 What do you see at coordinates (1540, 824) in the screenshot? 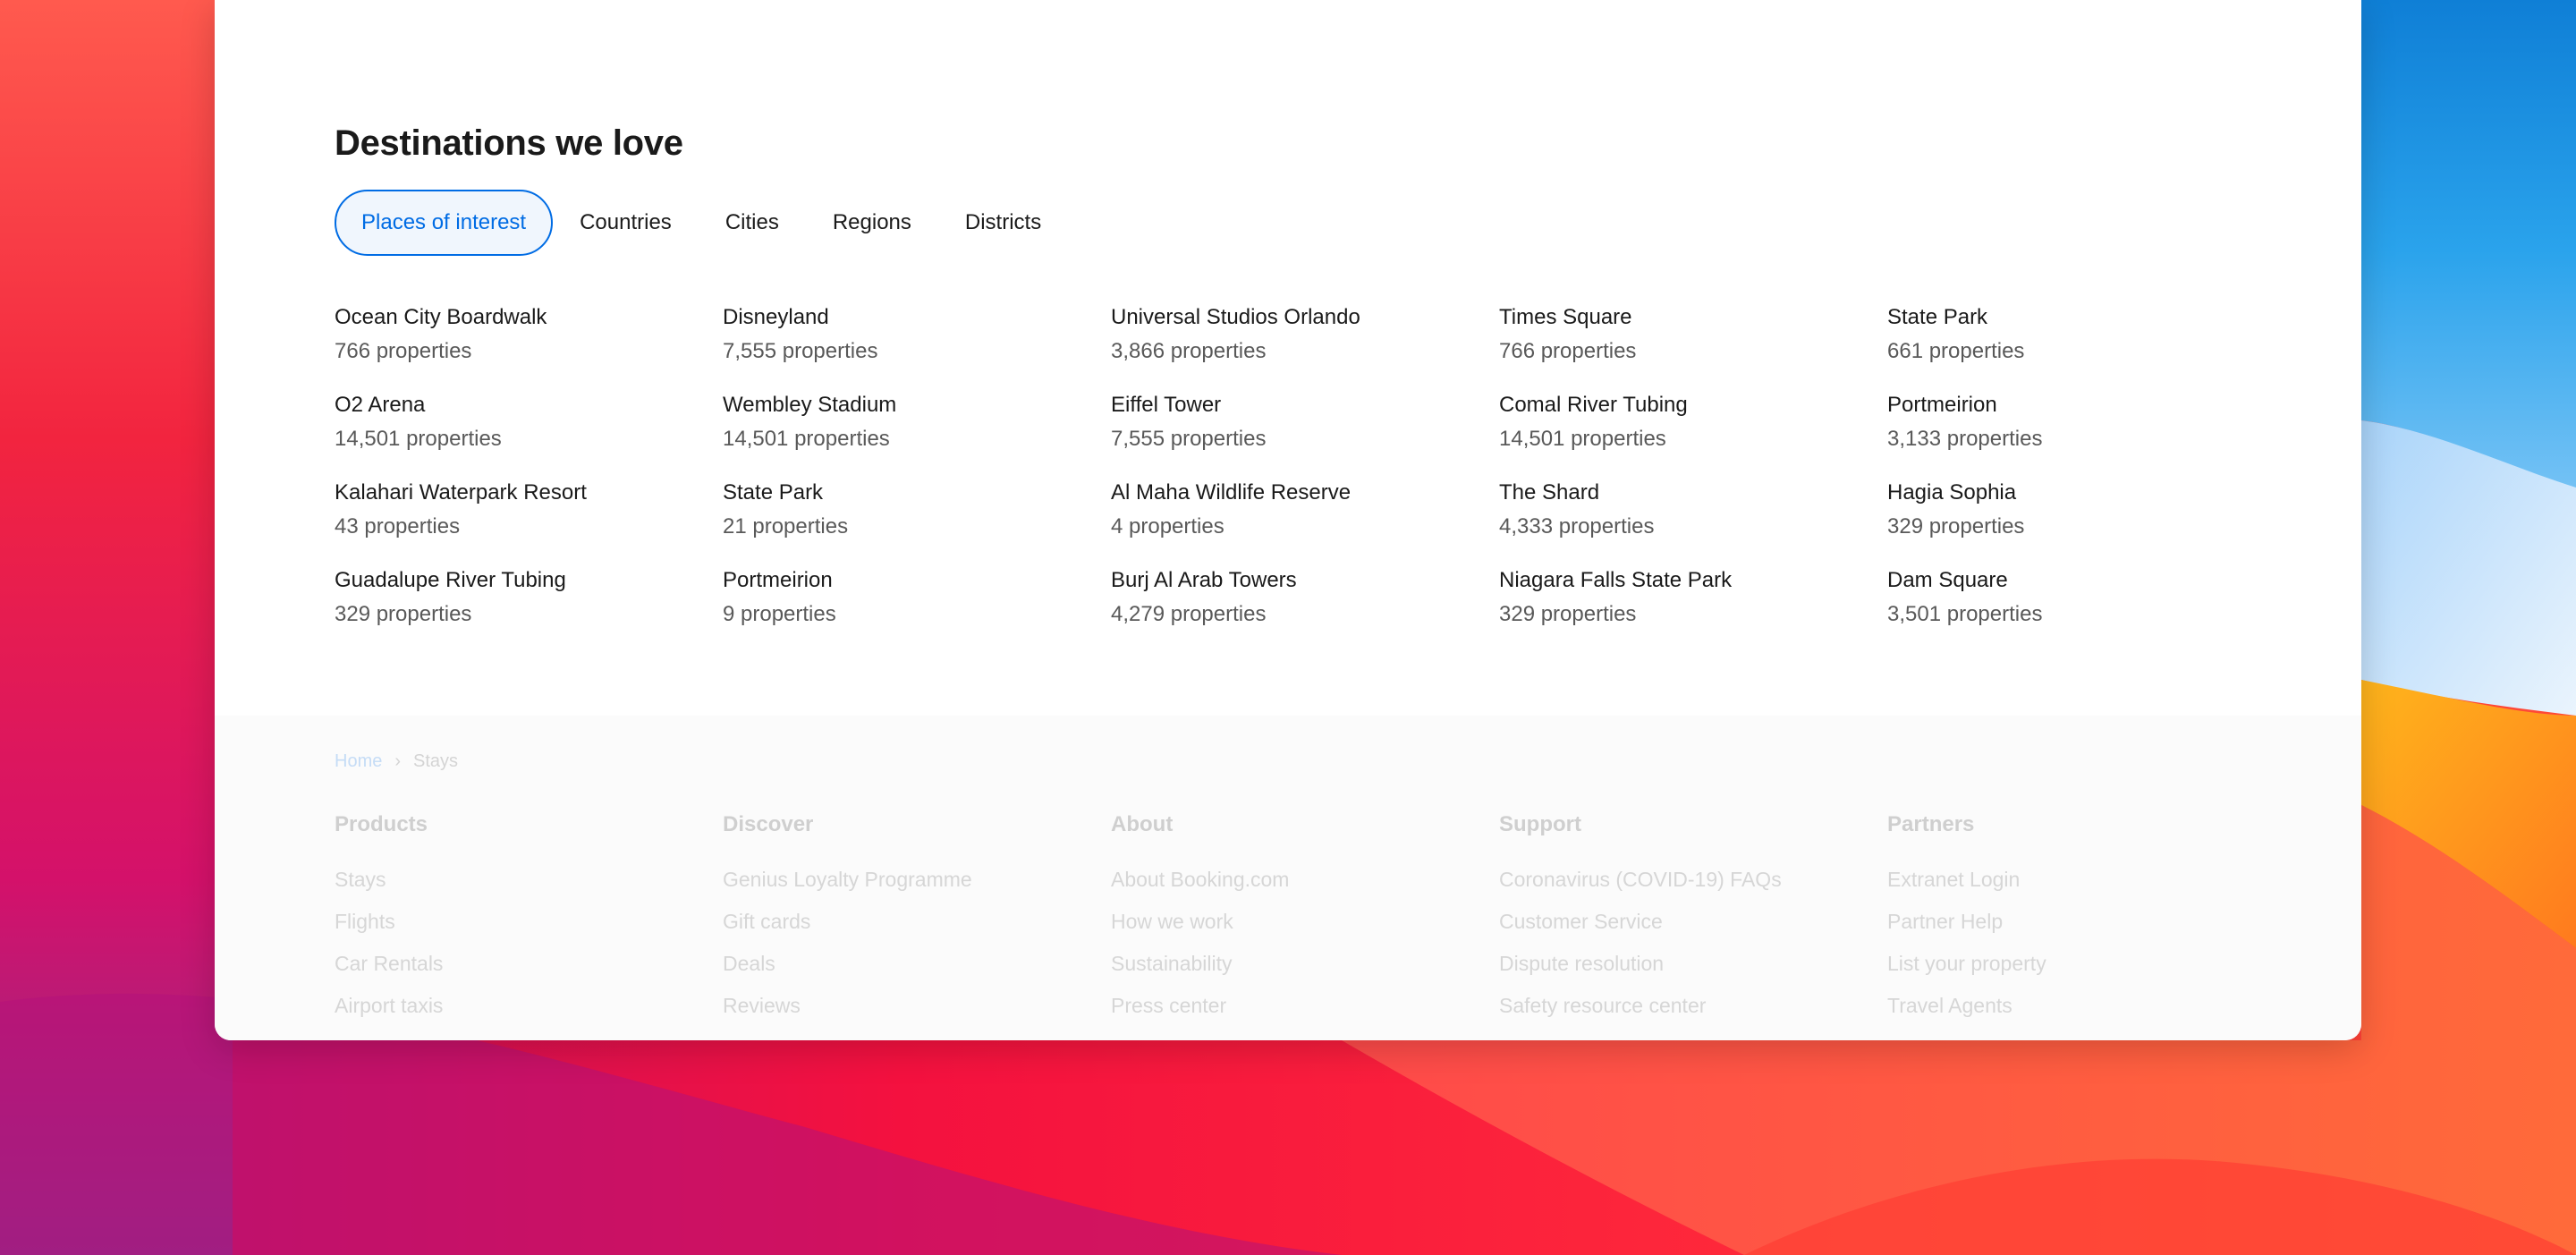
I see `footer-column-title: Support` at bounding box center [1540, 824].